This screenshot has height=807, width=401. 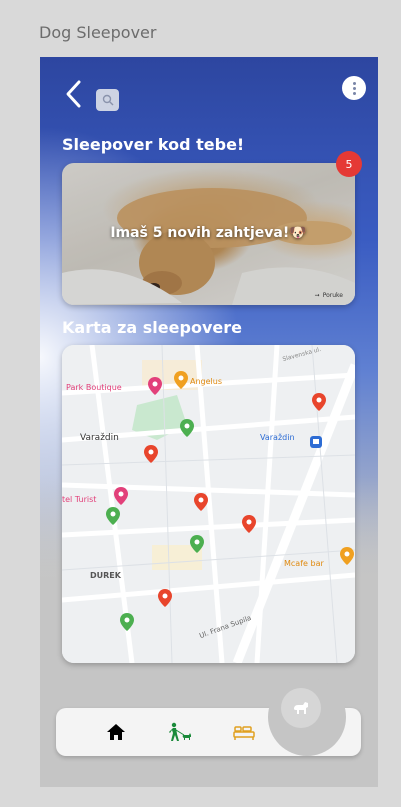 What do you see at coordinates (332, 295) in the screenshot?
I see `messages-label: Poruke` at bounding box center [332, 295].